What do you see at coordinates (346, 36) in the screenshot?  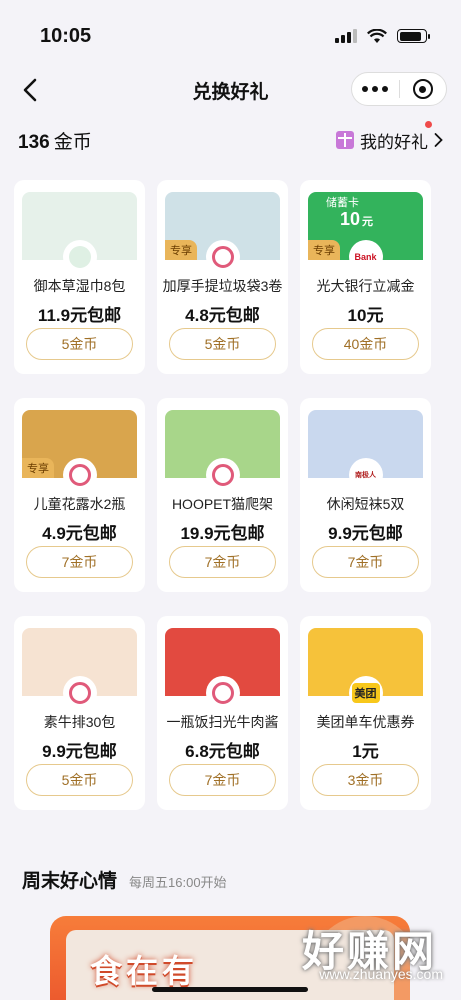 I see `signal-icon` at bounding box center [346, 36].